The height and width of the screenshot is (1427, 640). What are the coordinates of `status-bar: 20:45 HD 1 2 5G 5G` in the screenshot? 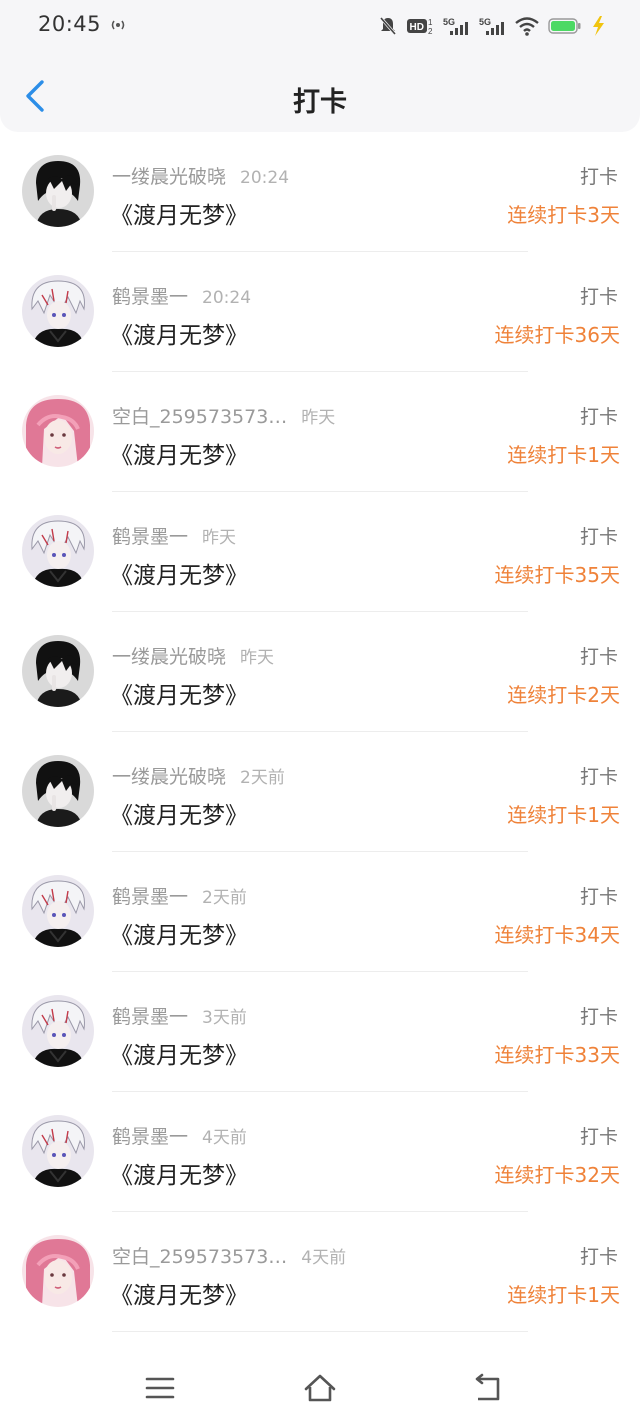 It's located at (320, 28).